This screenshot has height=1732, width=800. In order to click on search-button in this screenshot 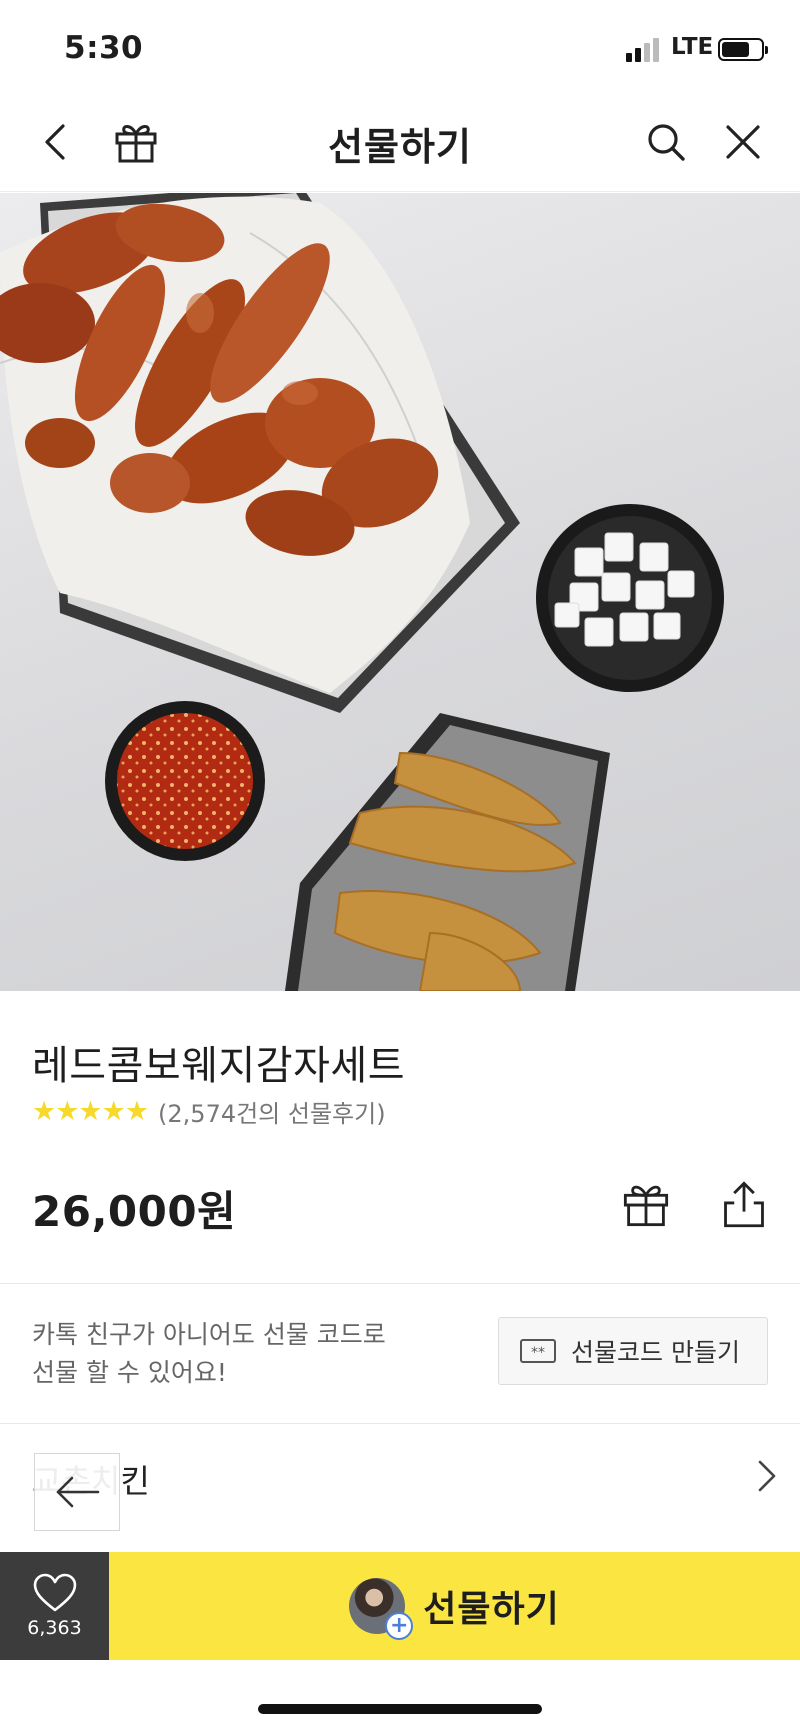, I will do `click(666, 142)`.